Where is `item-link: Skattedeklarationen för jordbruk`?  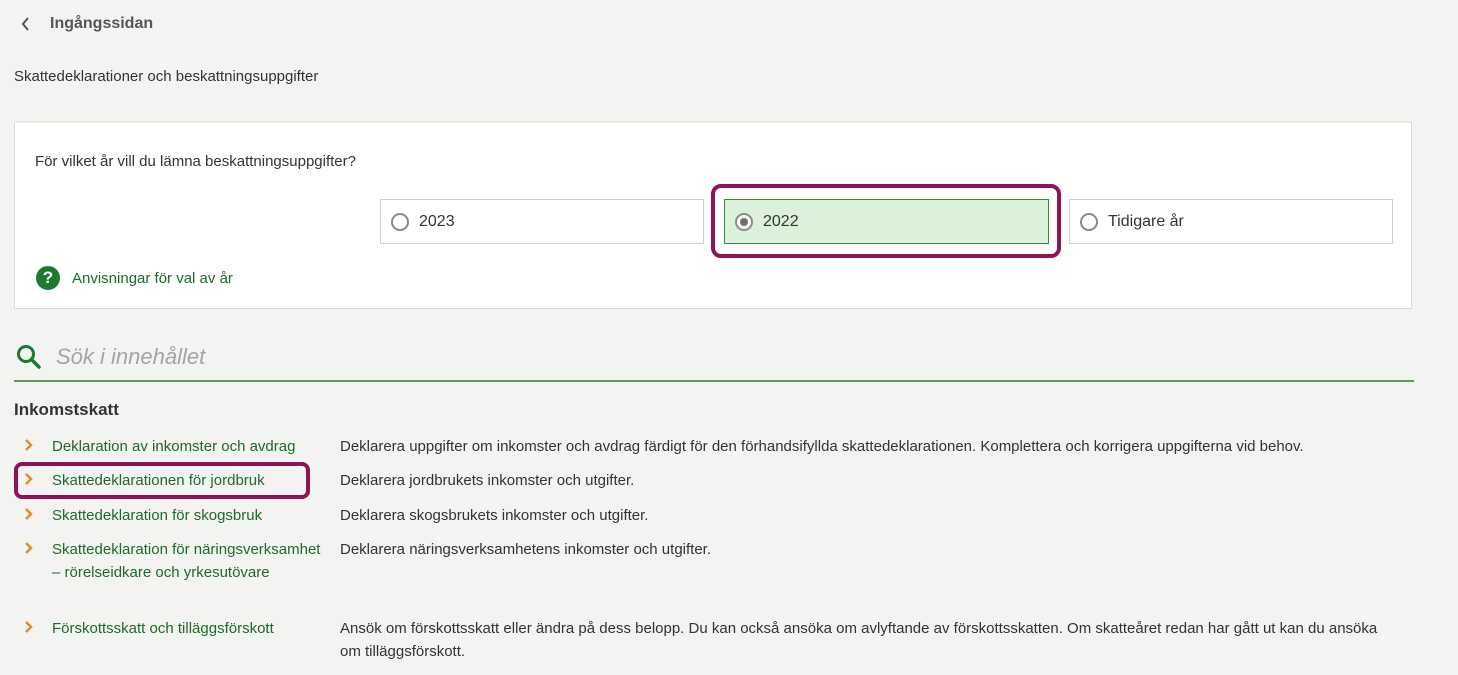 item-link: Skattedeklarationen för jordbruk is located at coordinates (192, 480).